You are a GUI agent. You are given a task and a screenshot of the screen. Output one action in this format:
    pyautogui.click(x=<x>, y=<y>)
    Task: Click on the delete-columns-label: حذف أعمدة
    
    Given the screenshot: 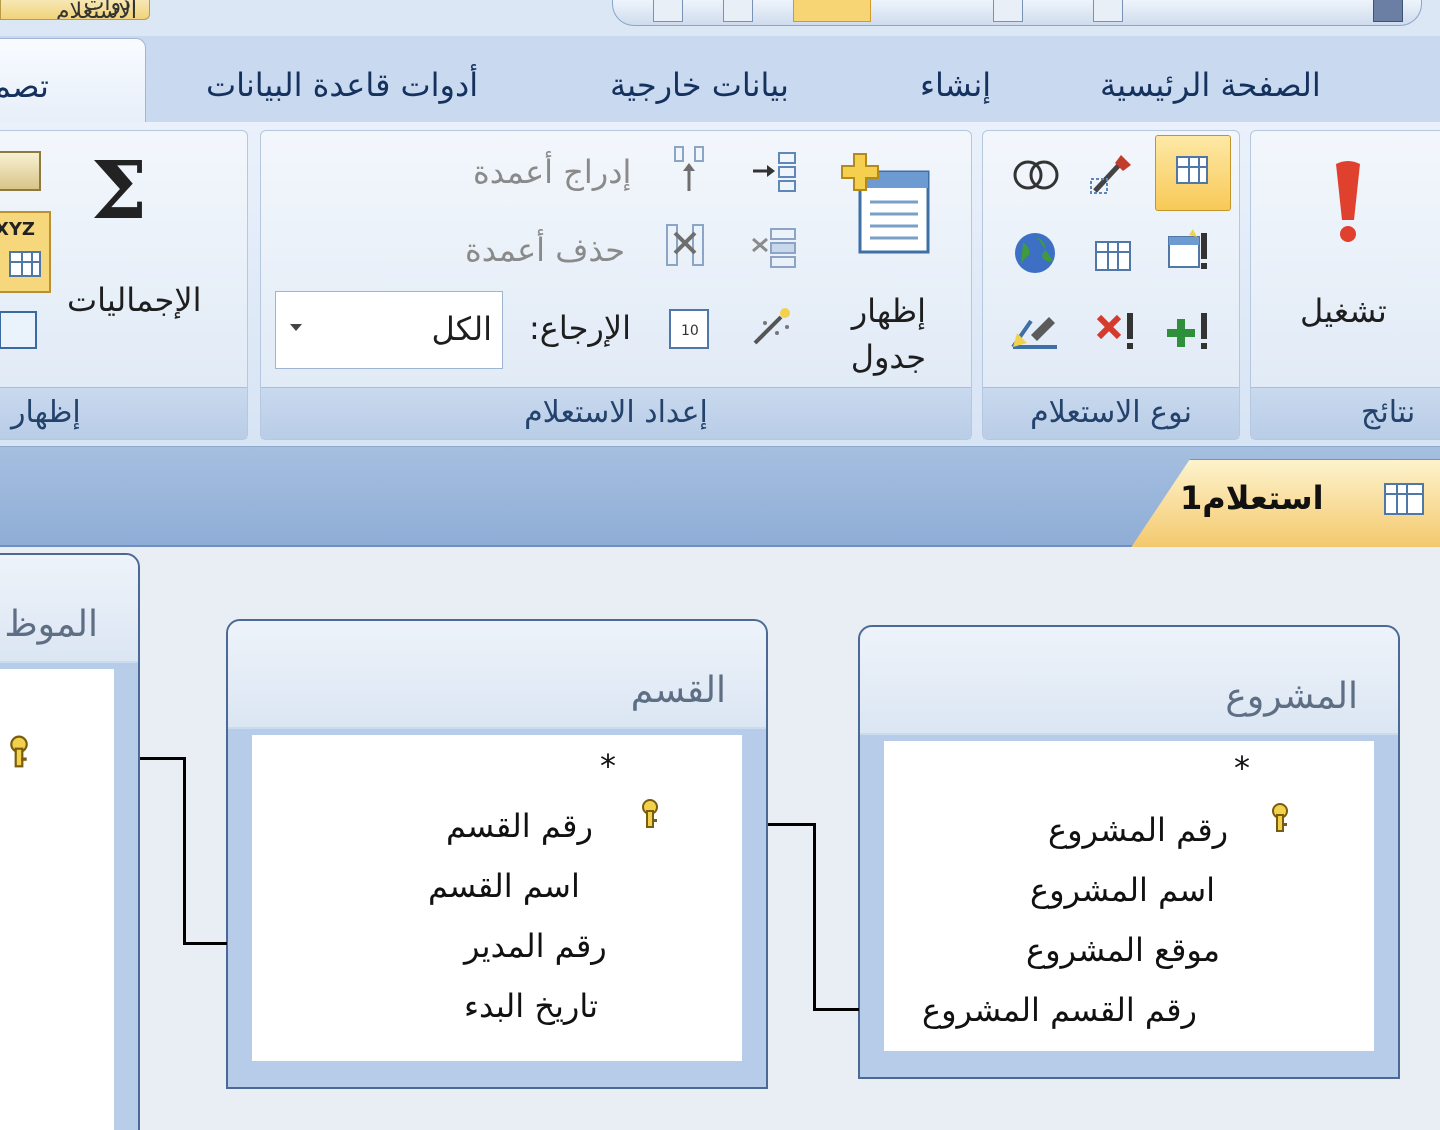 What is the action you would take?
    pyautogui.click(x=545, y=250)
    